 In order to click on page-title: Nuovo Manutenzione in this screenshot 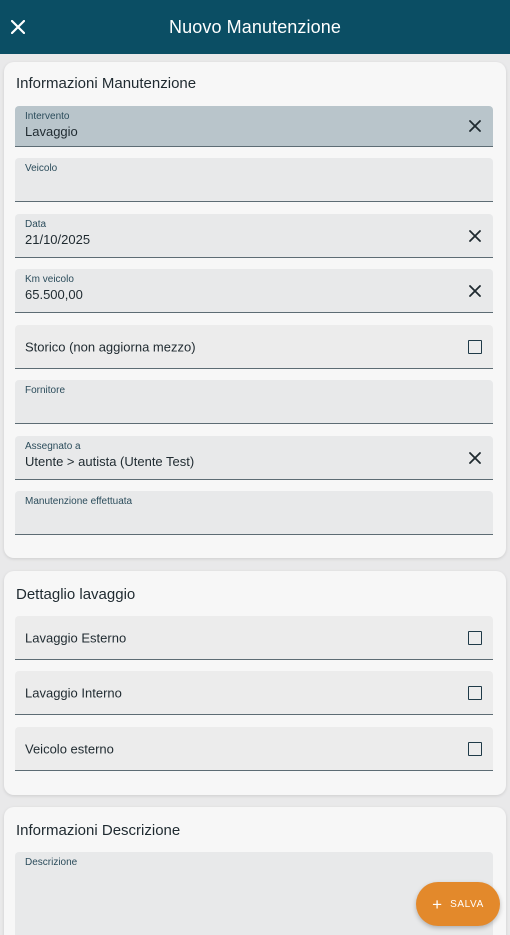, I will do `click(255, 26)`.